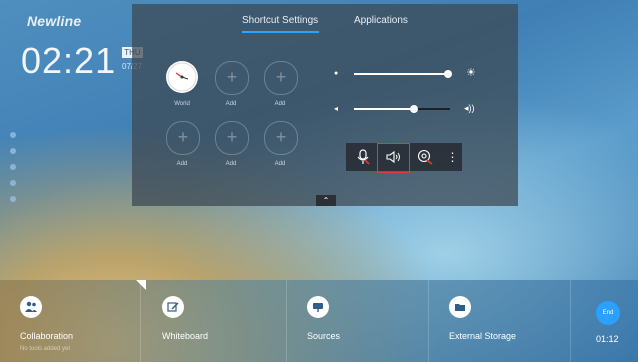  I want to click on brightness-knob, so click(448, 74).